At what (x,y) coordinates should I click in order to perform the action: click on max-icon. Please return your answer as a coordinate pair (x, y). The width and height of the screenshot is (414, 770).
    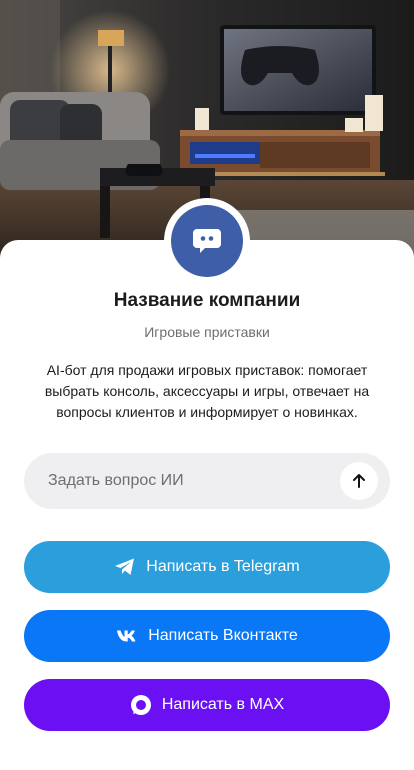
    Looking at the image, I should click on (141, 705).